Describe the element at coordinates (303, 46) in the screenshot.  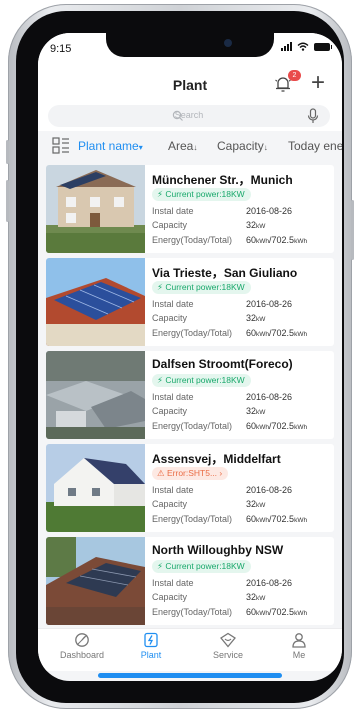
I see `wifi-icon` at that location.